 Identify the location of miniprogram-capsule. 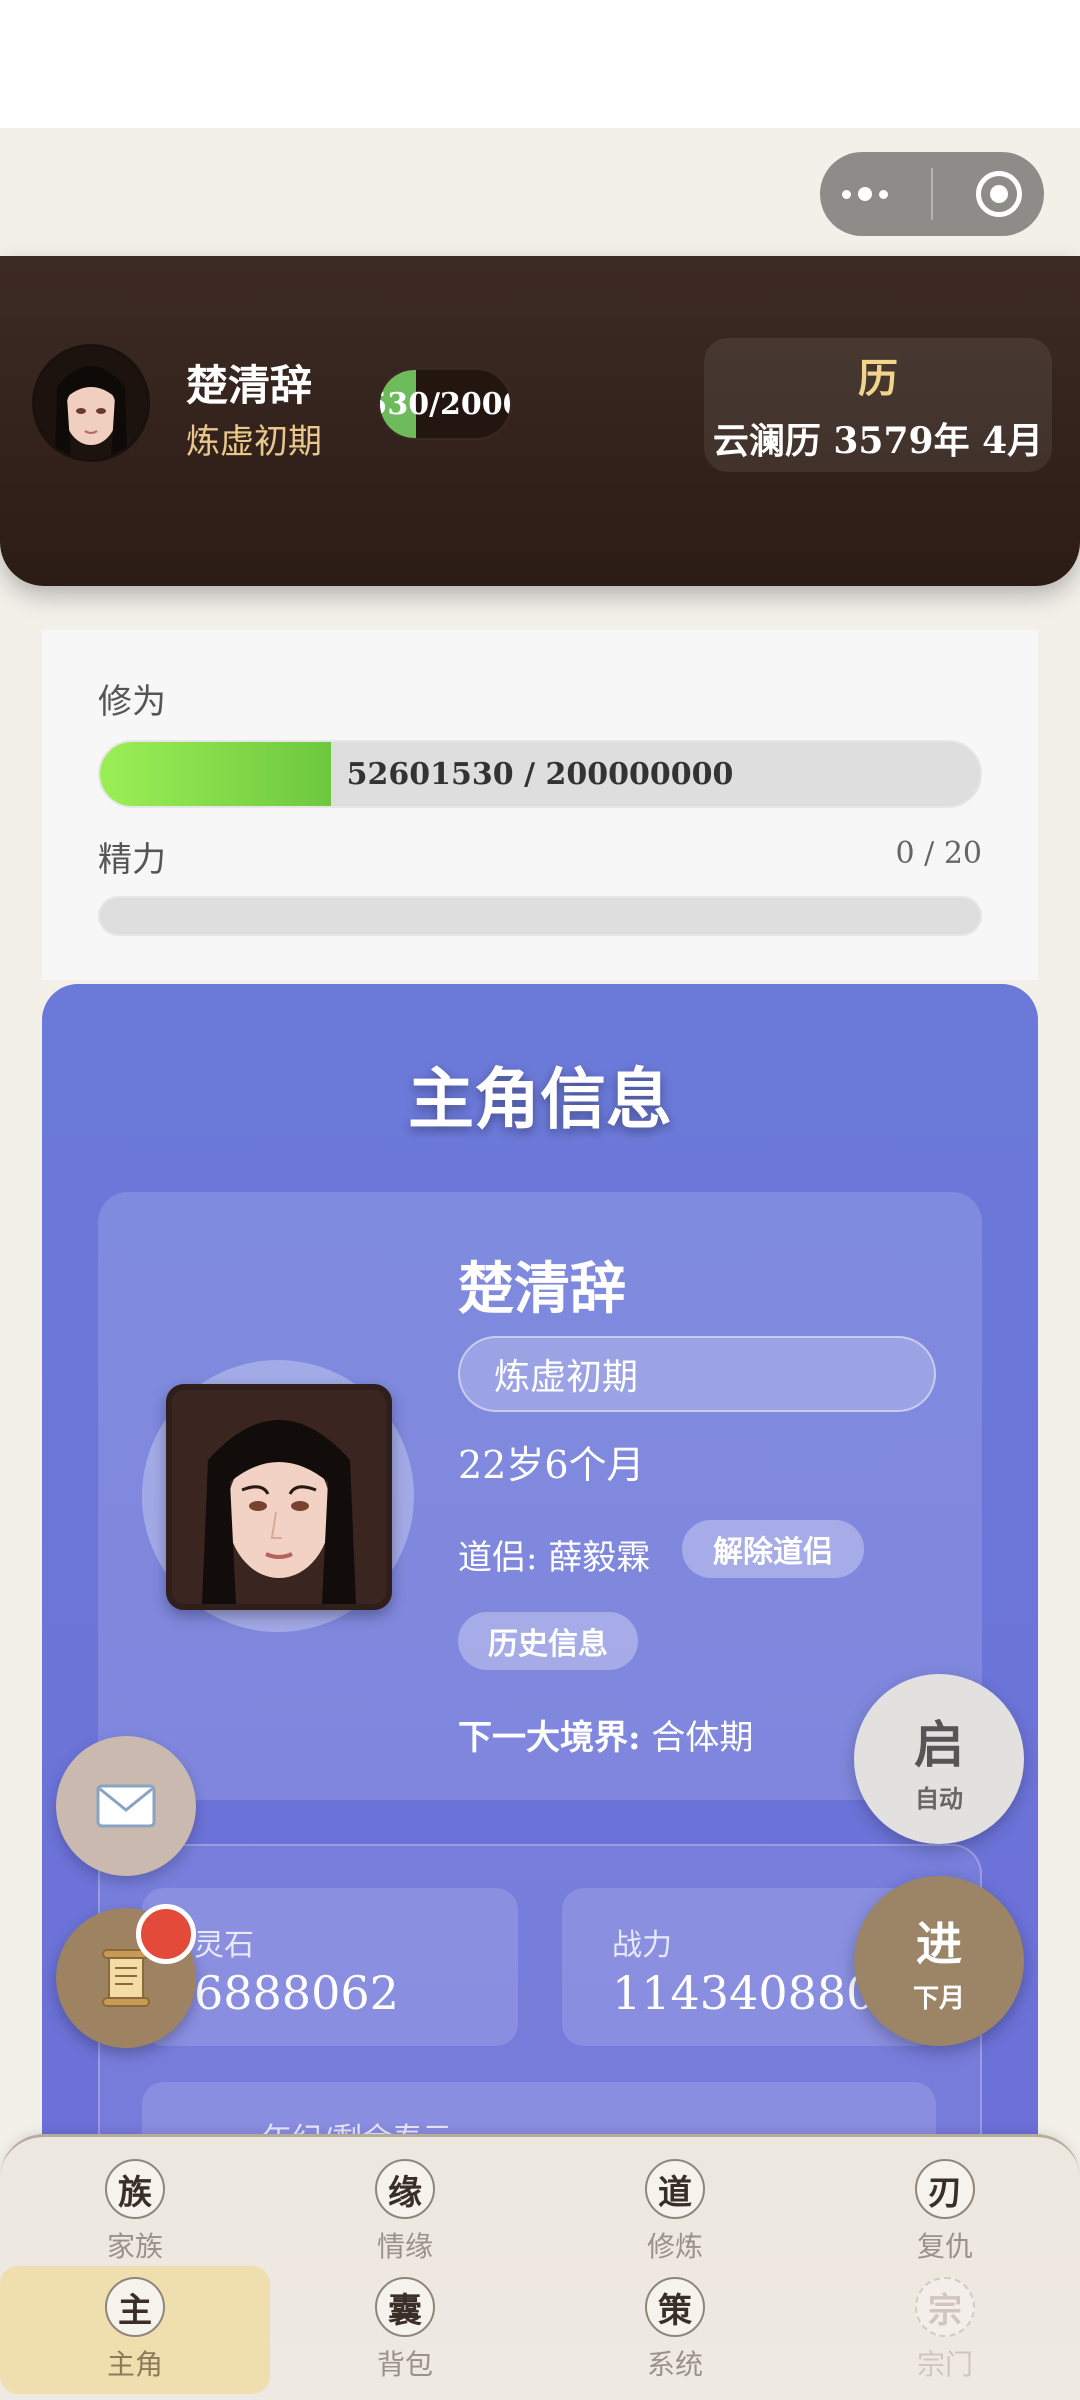
(932, 194).